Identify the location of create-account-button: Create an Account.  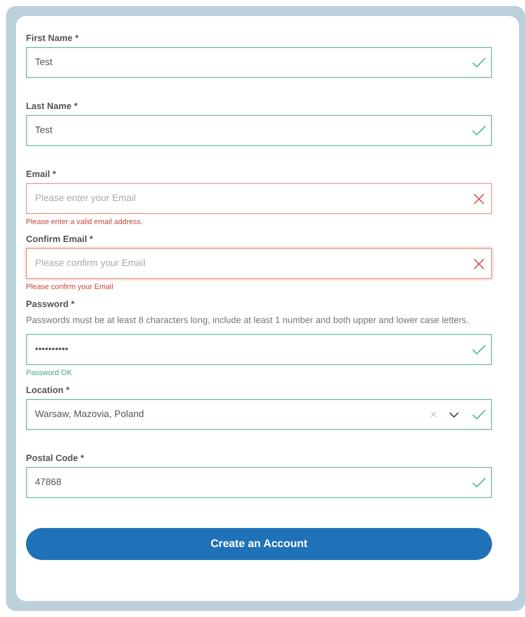
(259, 544).